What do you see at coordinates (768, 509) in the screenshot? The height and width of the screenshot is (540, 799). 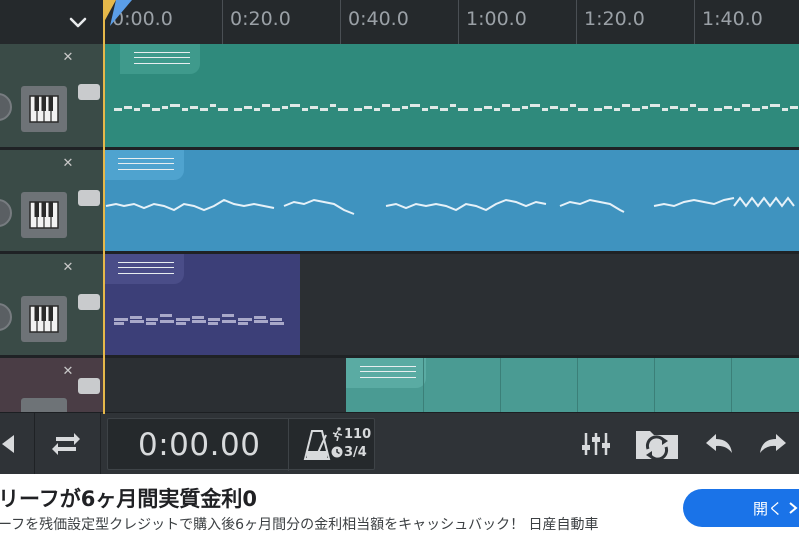 I see `ad-open-label: 開く` at bounding box center [768, 509].